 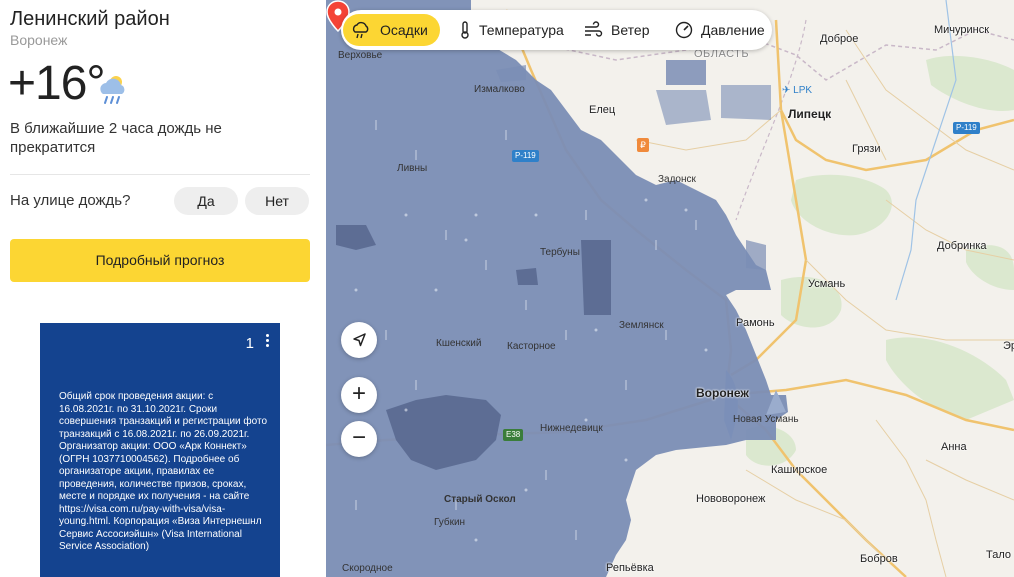 I want to click on pressure-gauge-icon, so click(x=684, y=30).